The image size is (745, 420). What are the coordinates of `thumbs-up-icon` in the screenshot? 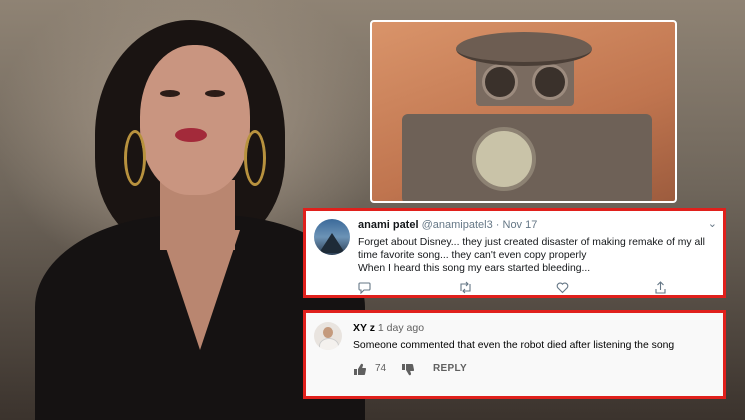 It's located at (360, 371).